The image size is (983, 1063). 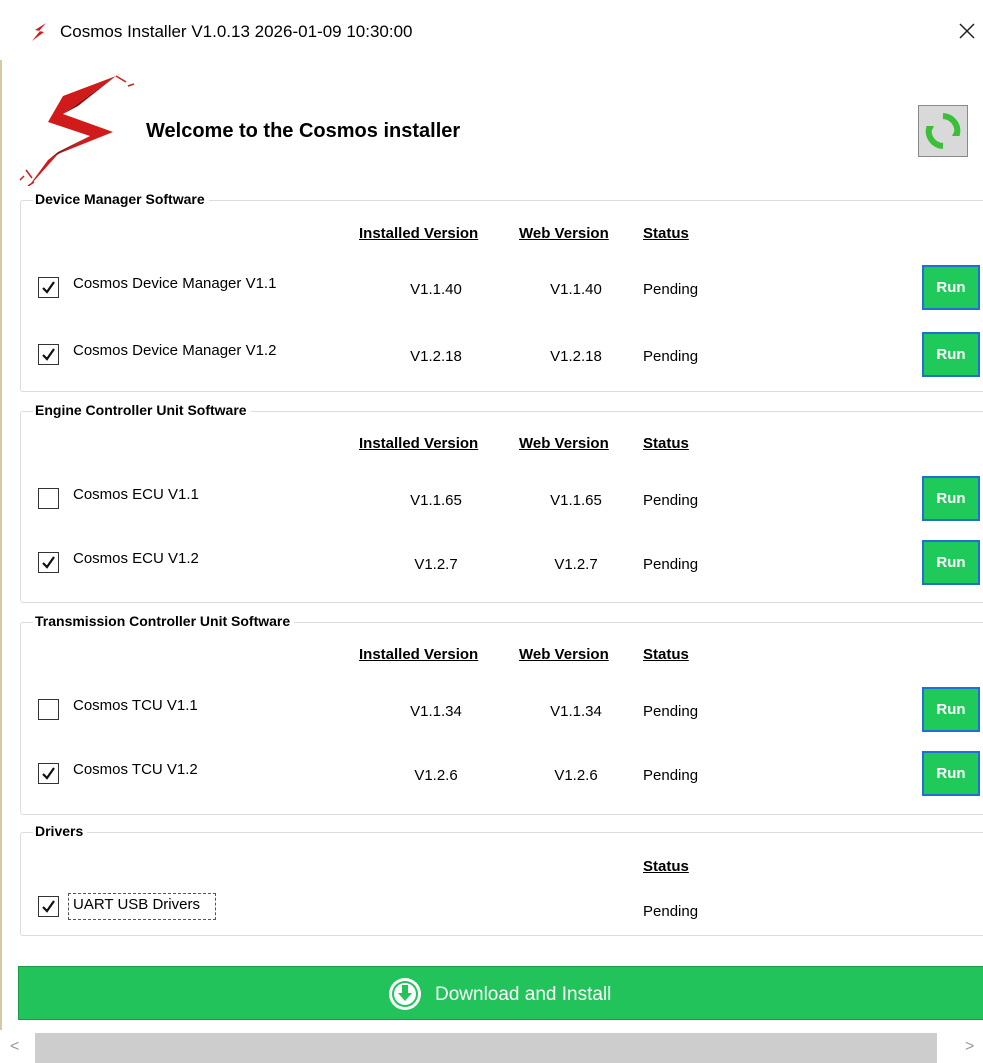 I want to click on group-drivers: Drivers Status UART USB Drivers Pending, so click(x=501, y=879).